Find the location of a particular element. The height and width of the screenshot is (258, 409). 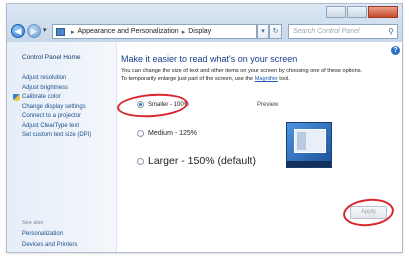

desktop-preview-image is located at coordinates (309, 145).